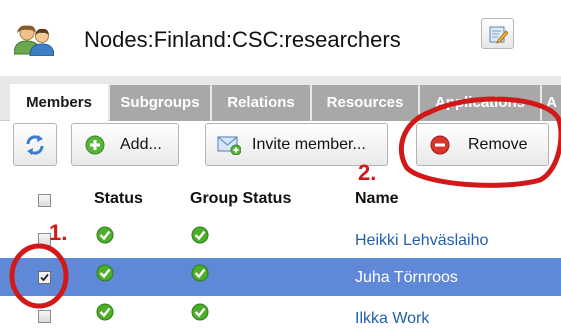 Image resolution: width=561 pixels, height=336 pixels. Describe the element at coordinates (58, 232) in the screenshot. I see `annotation-step-1: 1.` at that location.